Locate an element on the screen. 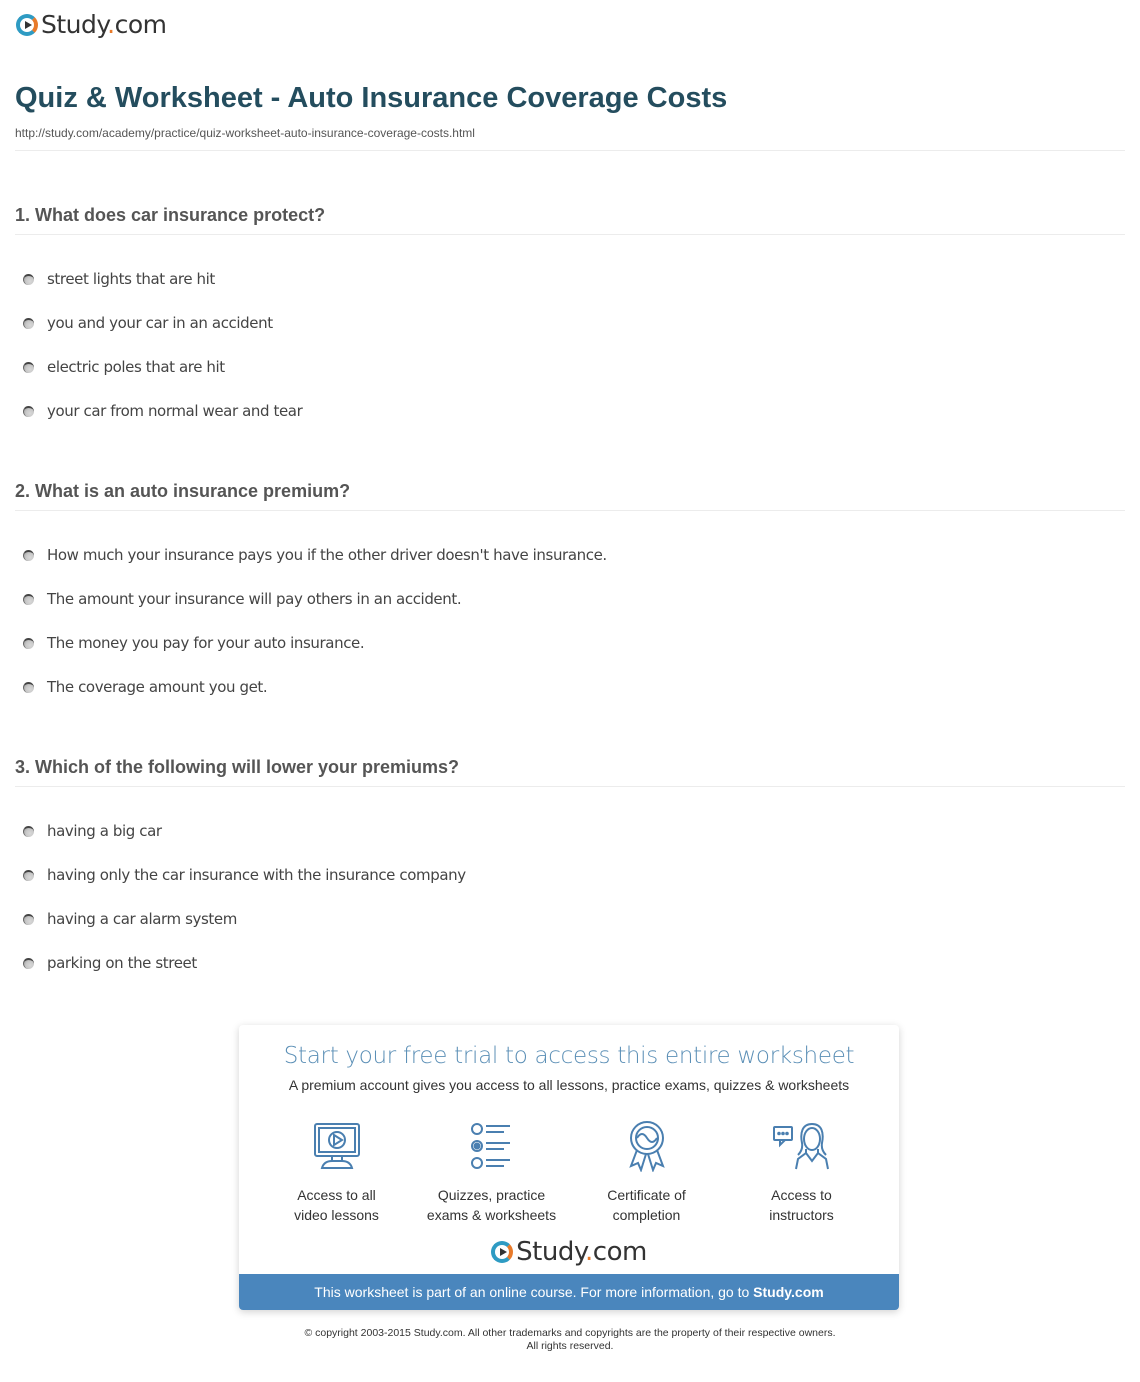 This screenshot has height=1382, width=1140. quiz-list-icon is located at coordinates (492, 1146).